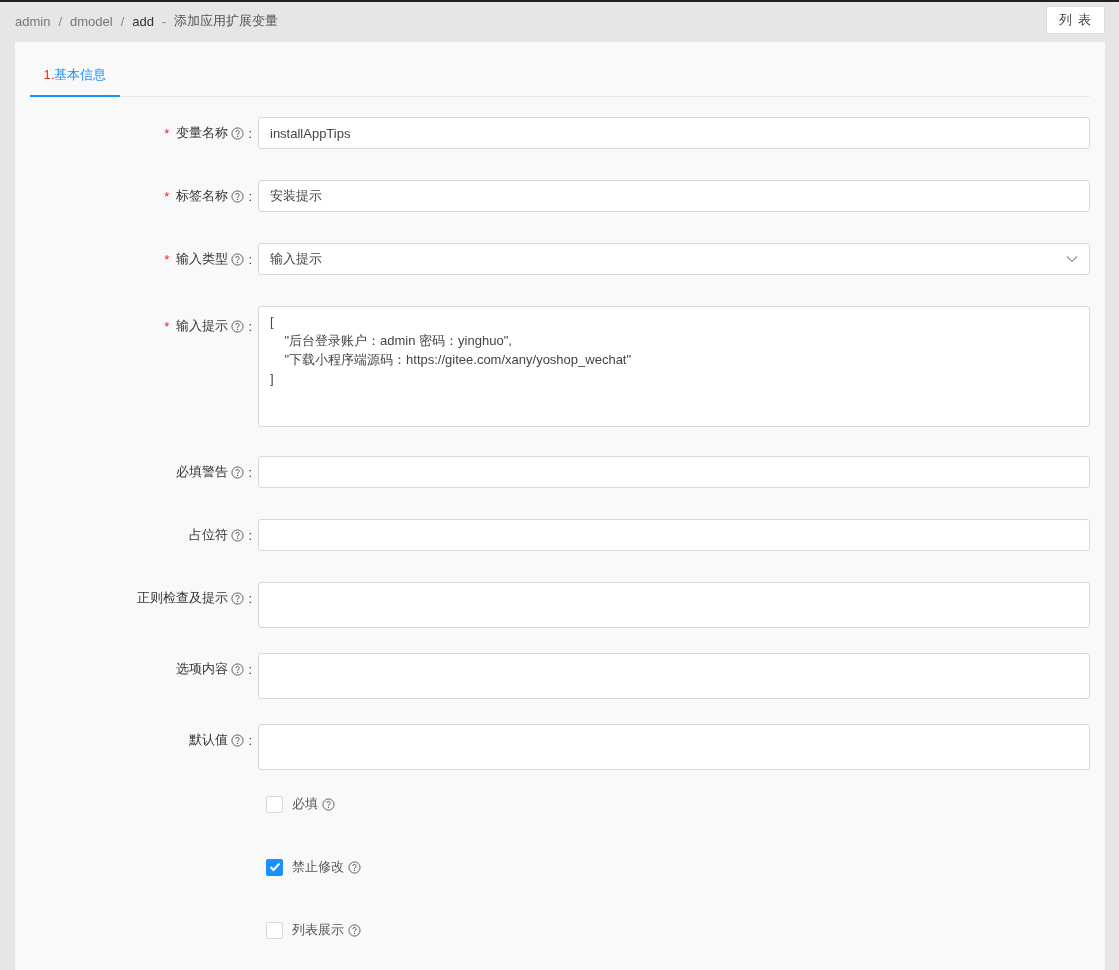 The height and width of the screenshot is (970, 1119). Describe the element at coordinates (33, 21) in the screenshot. I see `breadcrumb-item: admin` at that location.